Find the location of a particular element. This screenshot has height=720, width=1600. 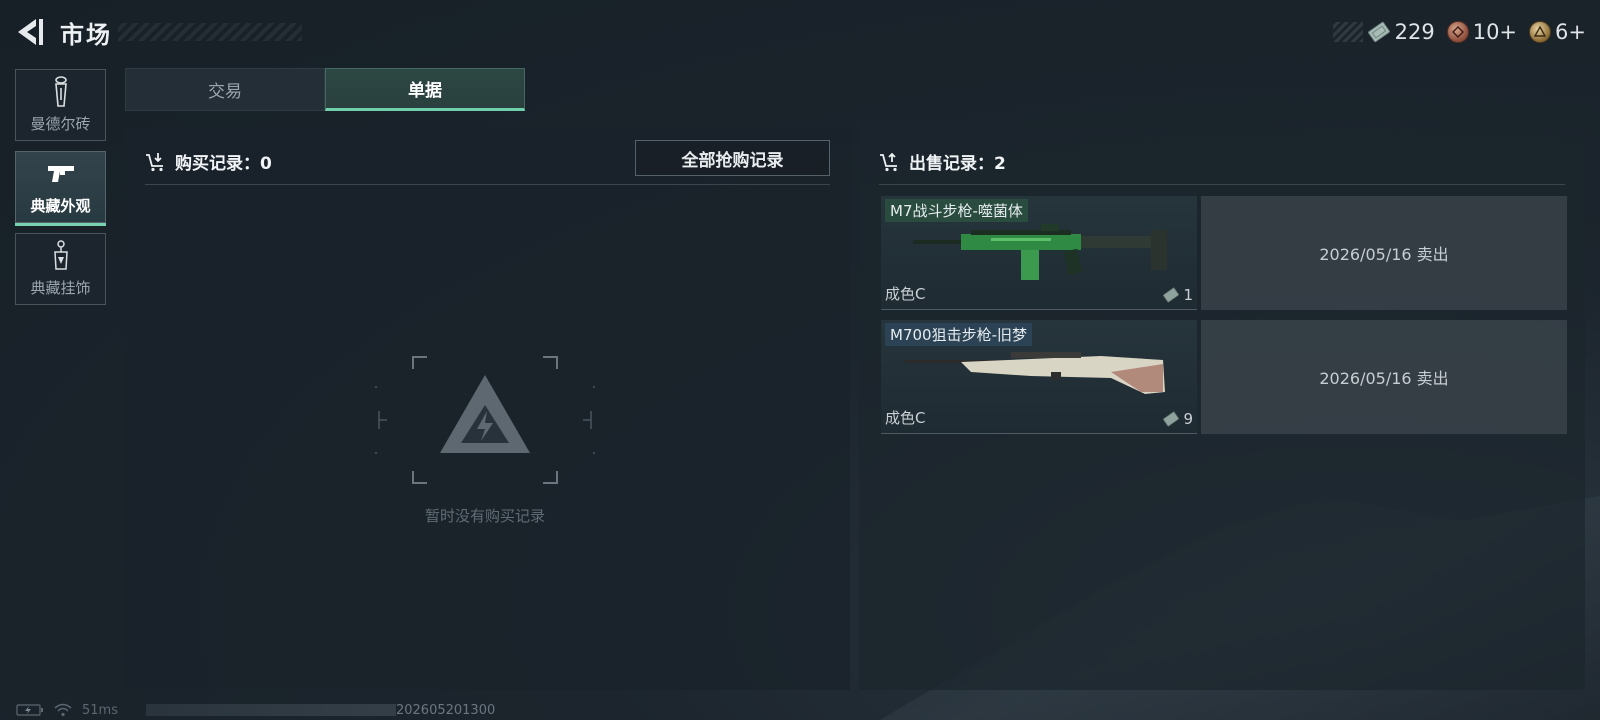

sidebar-item-collection-skin: 典藏外观 is located at coordinates (60, 188).